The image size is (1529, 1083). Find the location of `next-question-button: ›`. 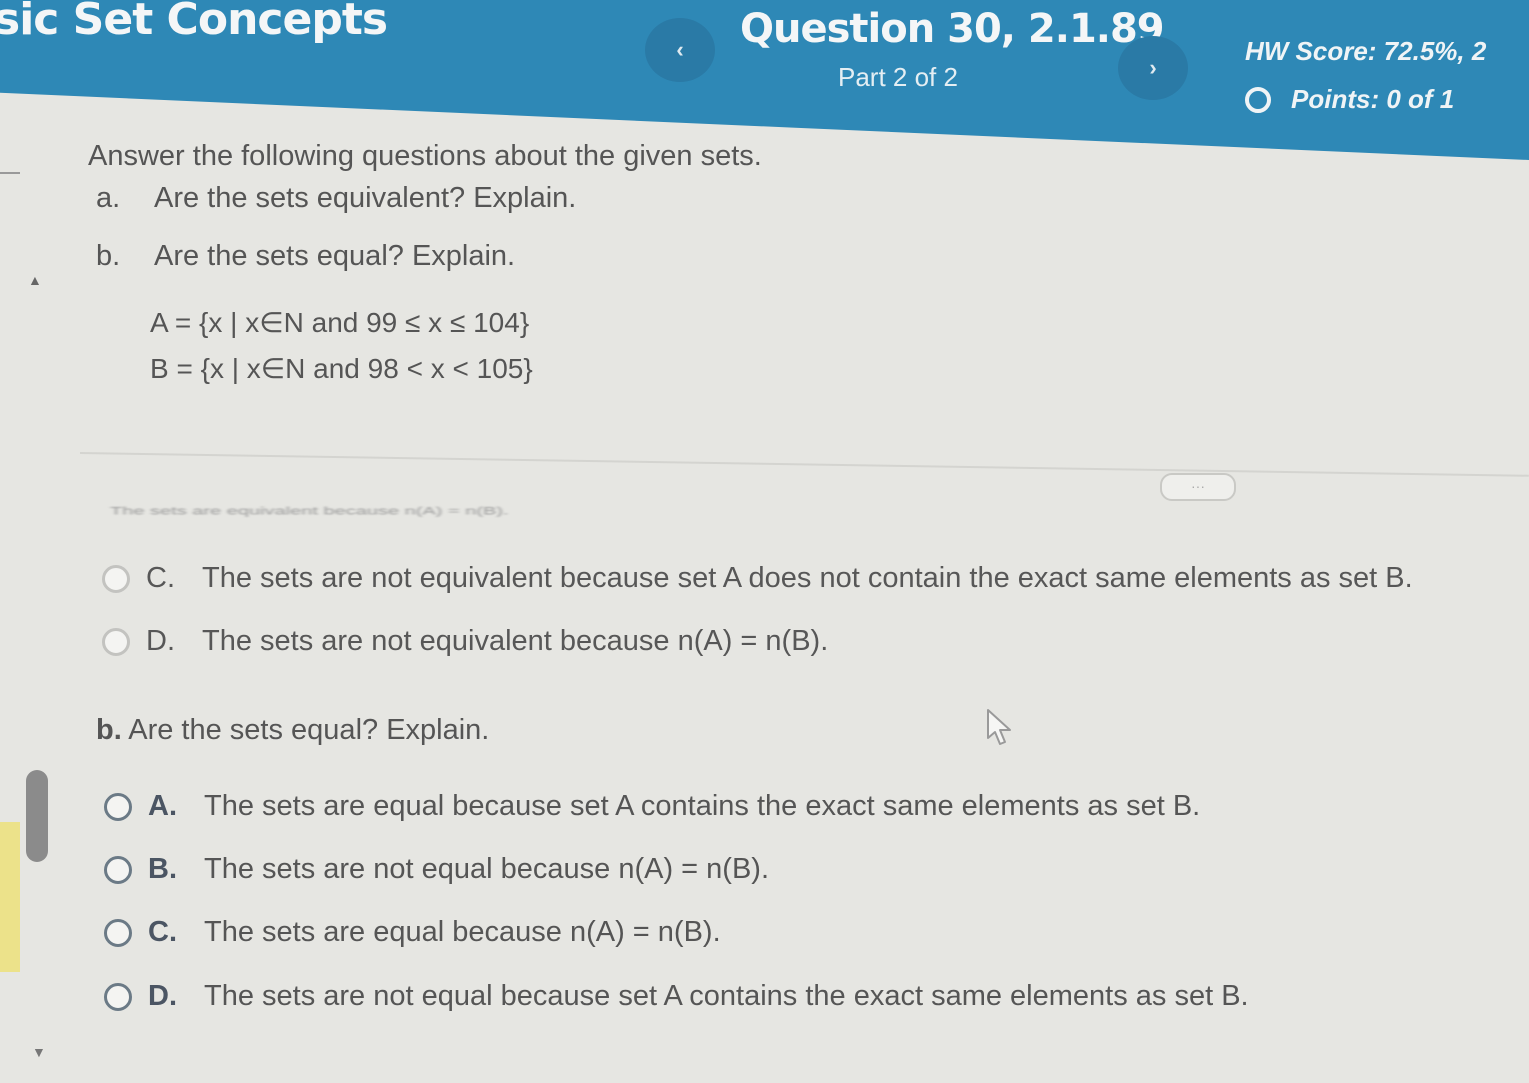

next-question-button: › is located at coordinates (1153, 68).